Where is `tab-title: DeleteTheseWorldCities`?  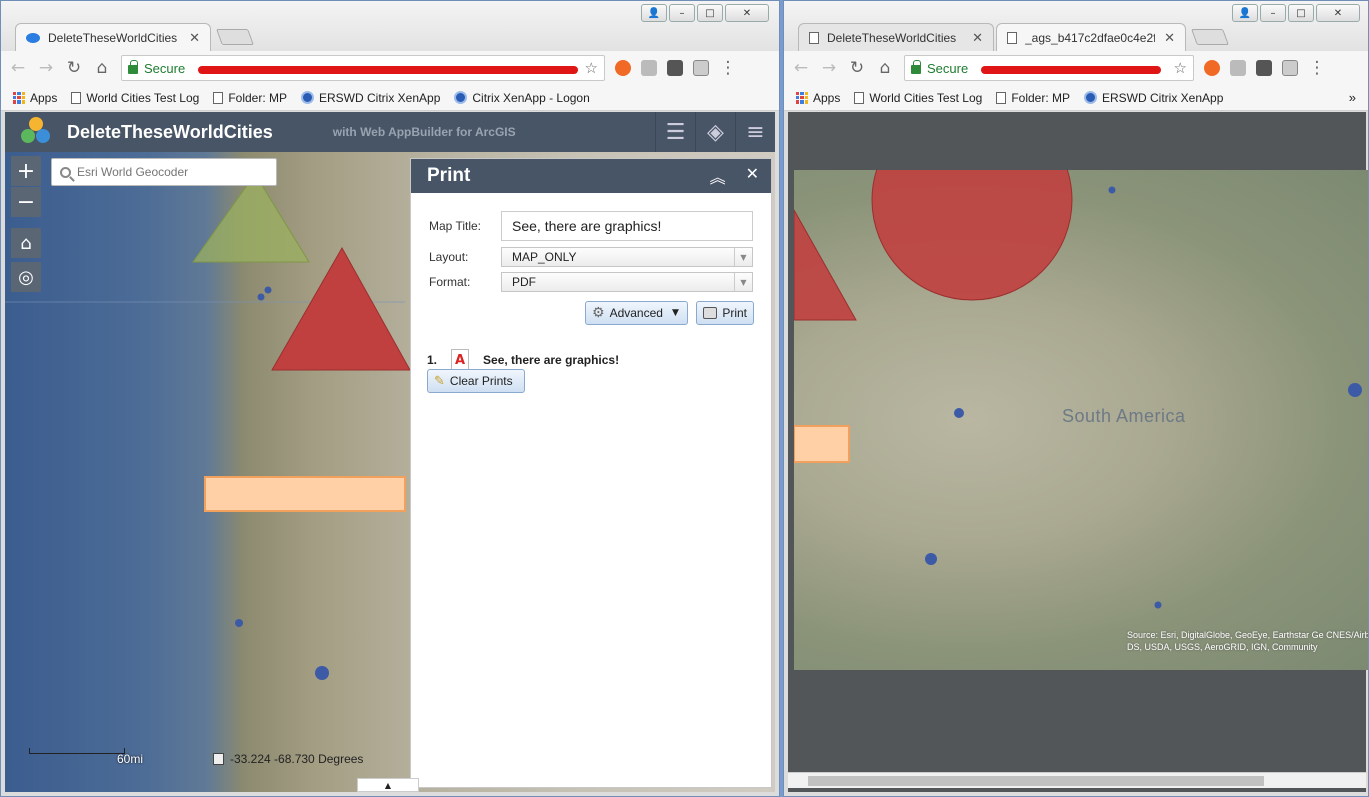 tab-title: DeleteTheseWorldCities is located at coordinates (892, 37).